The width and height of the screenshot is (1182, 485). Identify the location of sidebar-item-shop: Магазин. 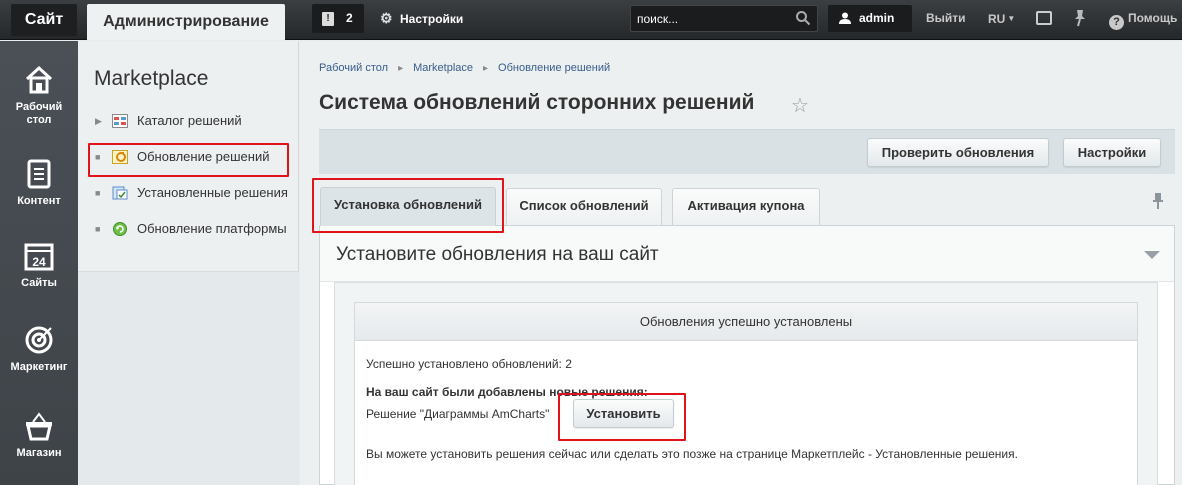
(39, 435).